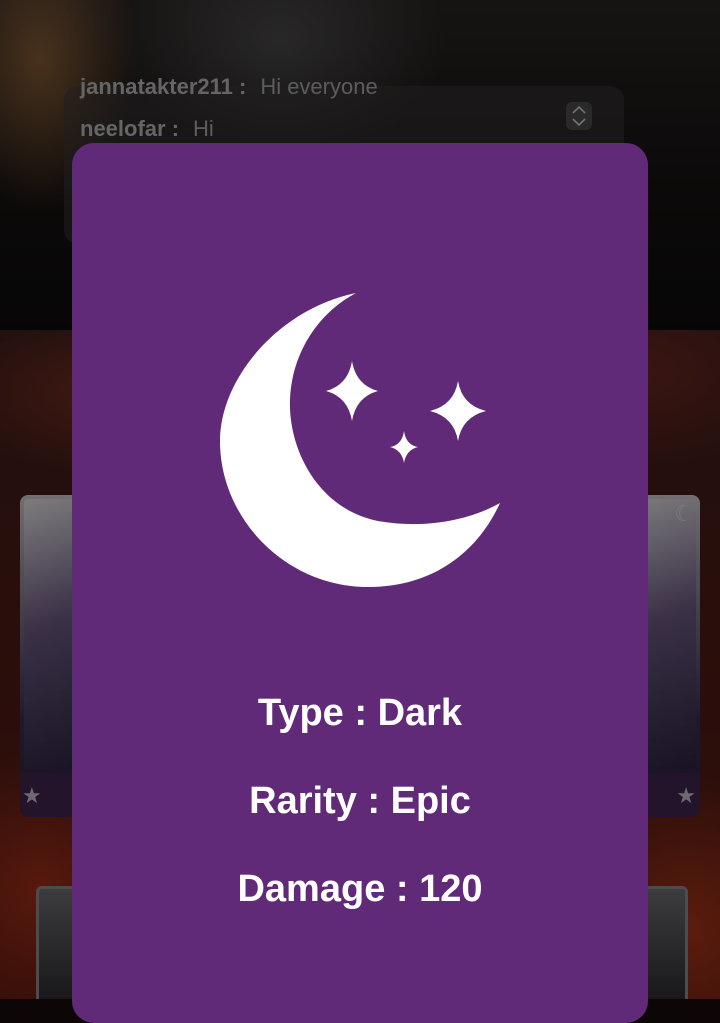  Describe the element at coordinates (360, 713) in the screenshot. I see `card-type-label: Type : Dark` at that location.